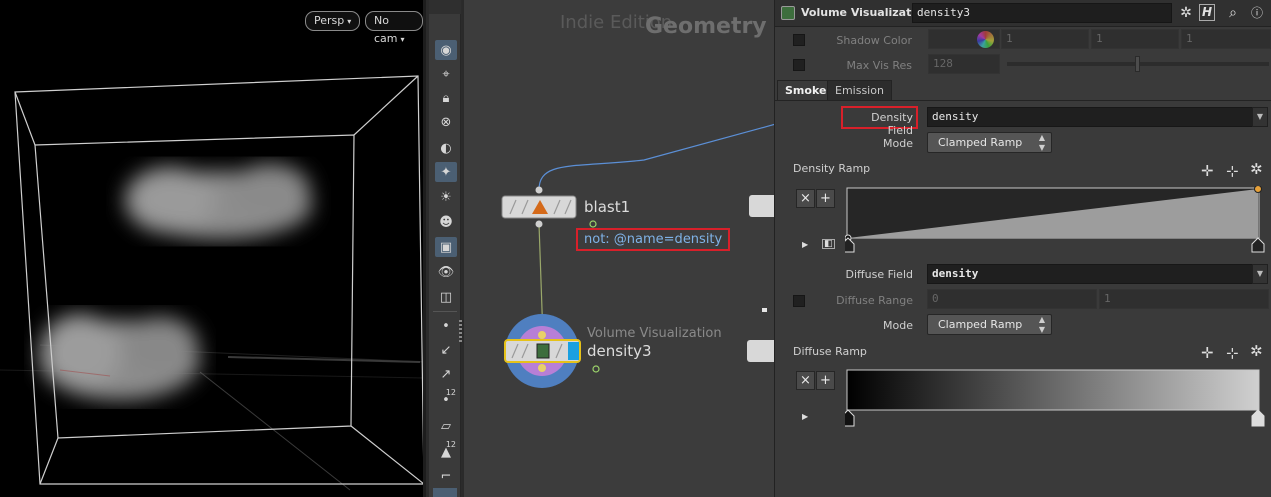 The height and width of the screenshot is (497, 1271). I want to click on ramp-view-icon: ◧, so click(828, 244).